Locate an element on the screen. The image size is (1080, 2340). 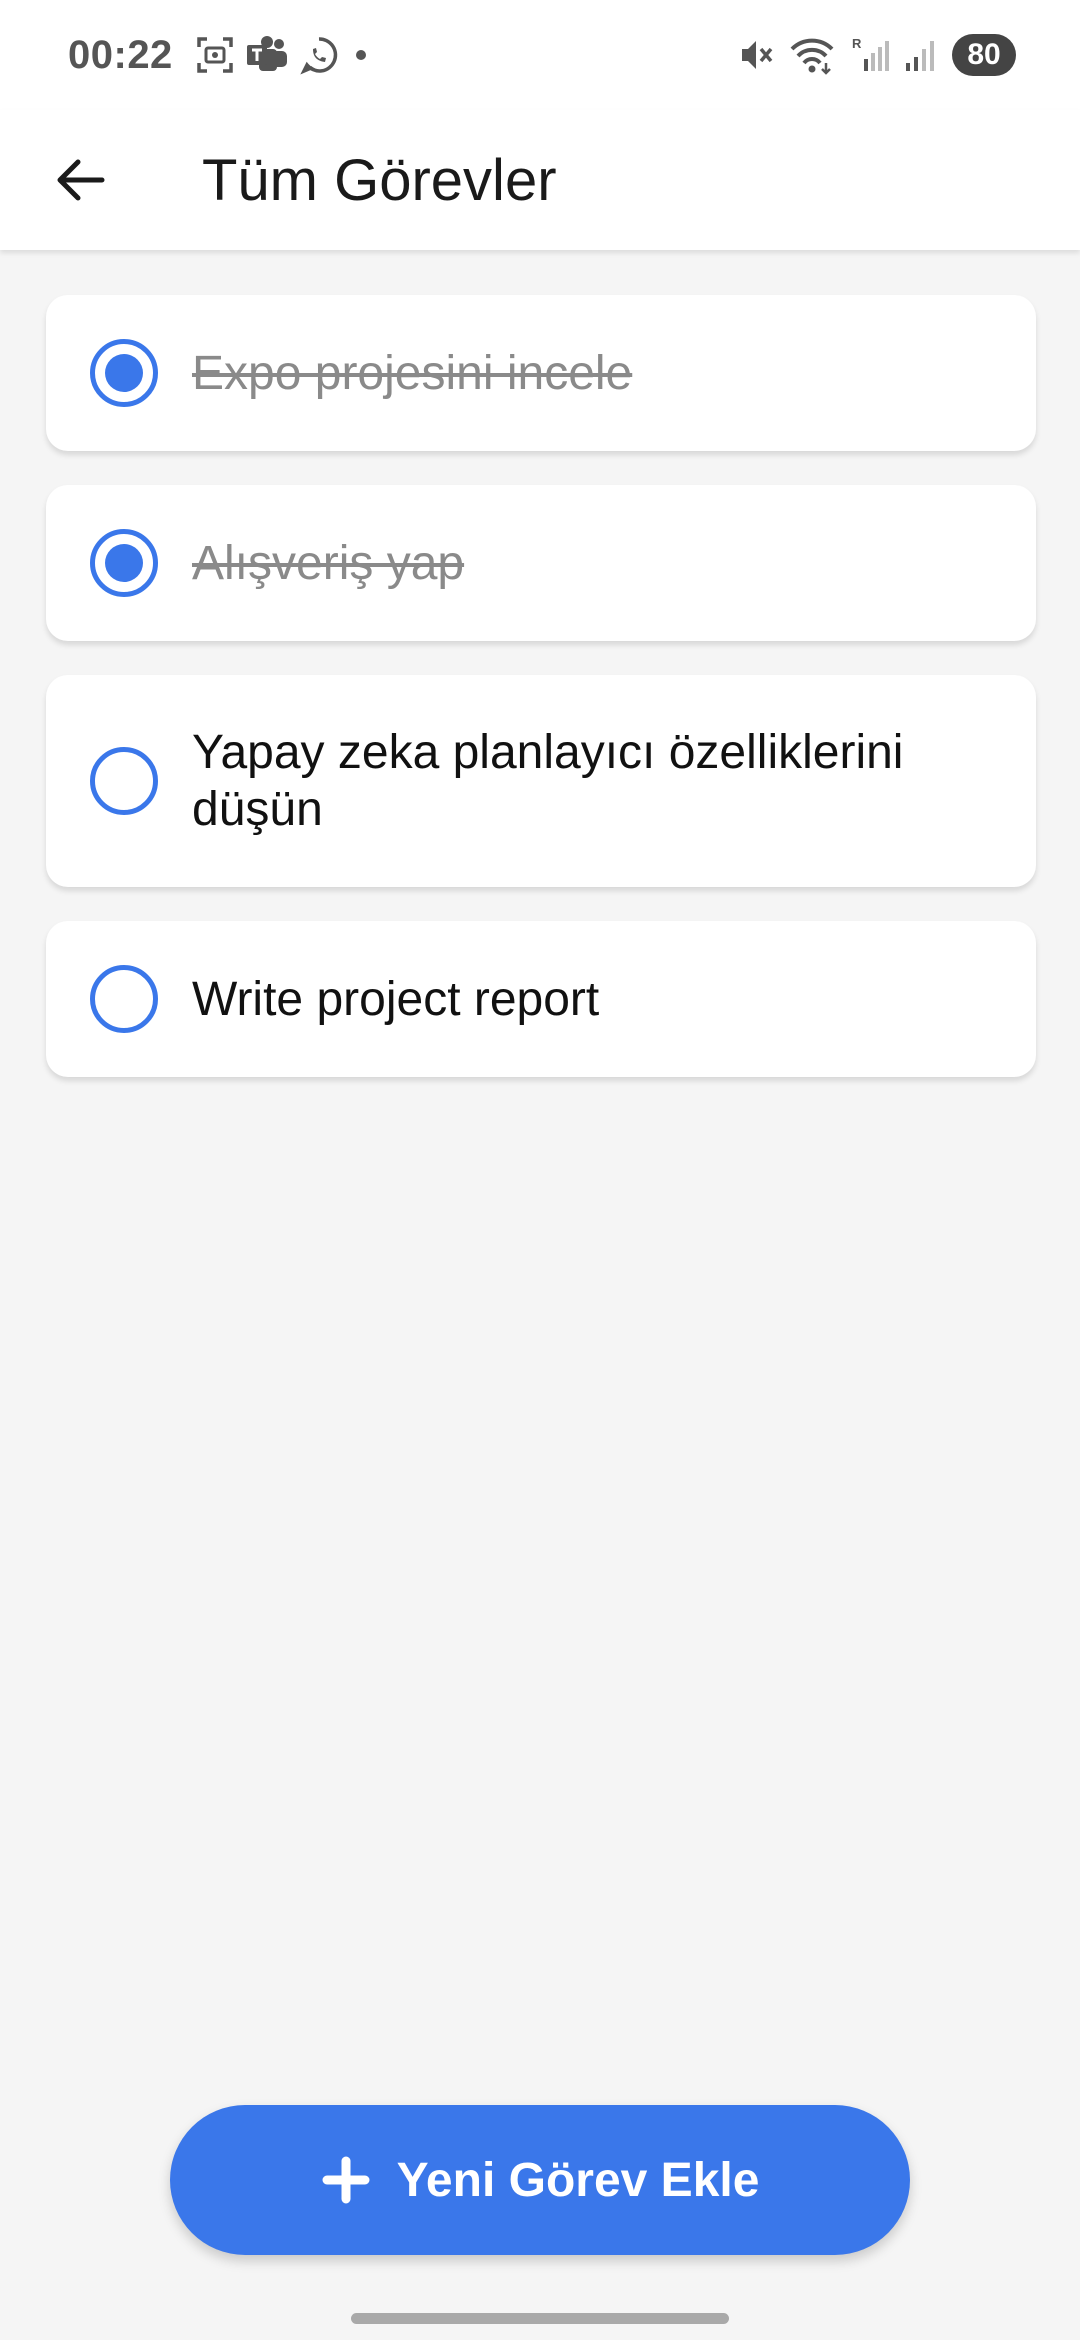
task-item: Write project report is located at coordinates (541, 999).